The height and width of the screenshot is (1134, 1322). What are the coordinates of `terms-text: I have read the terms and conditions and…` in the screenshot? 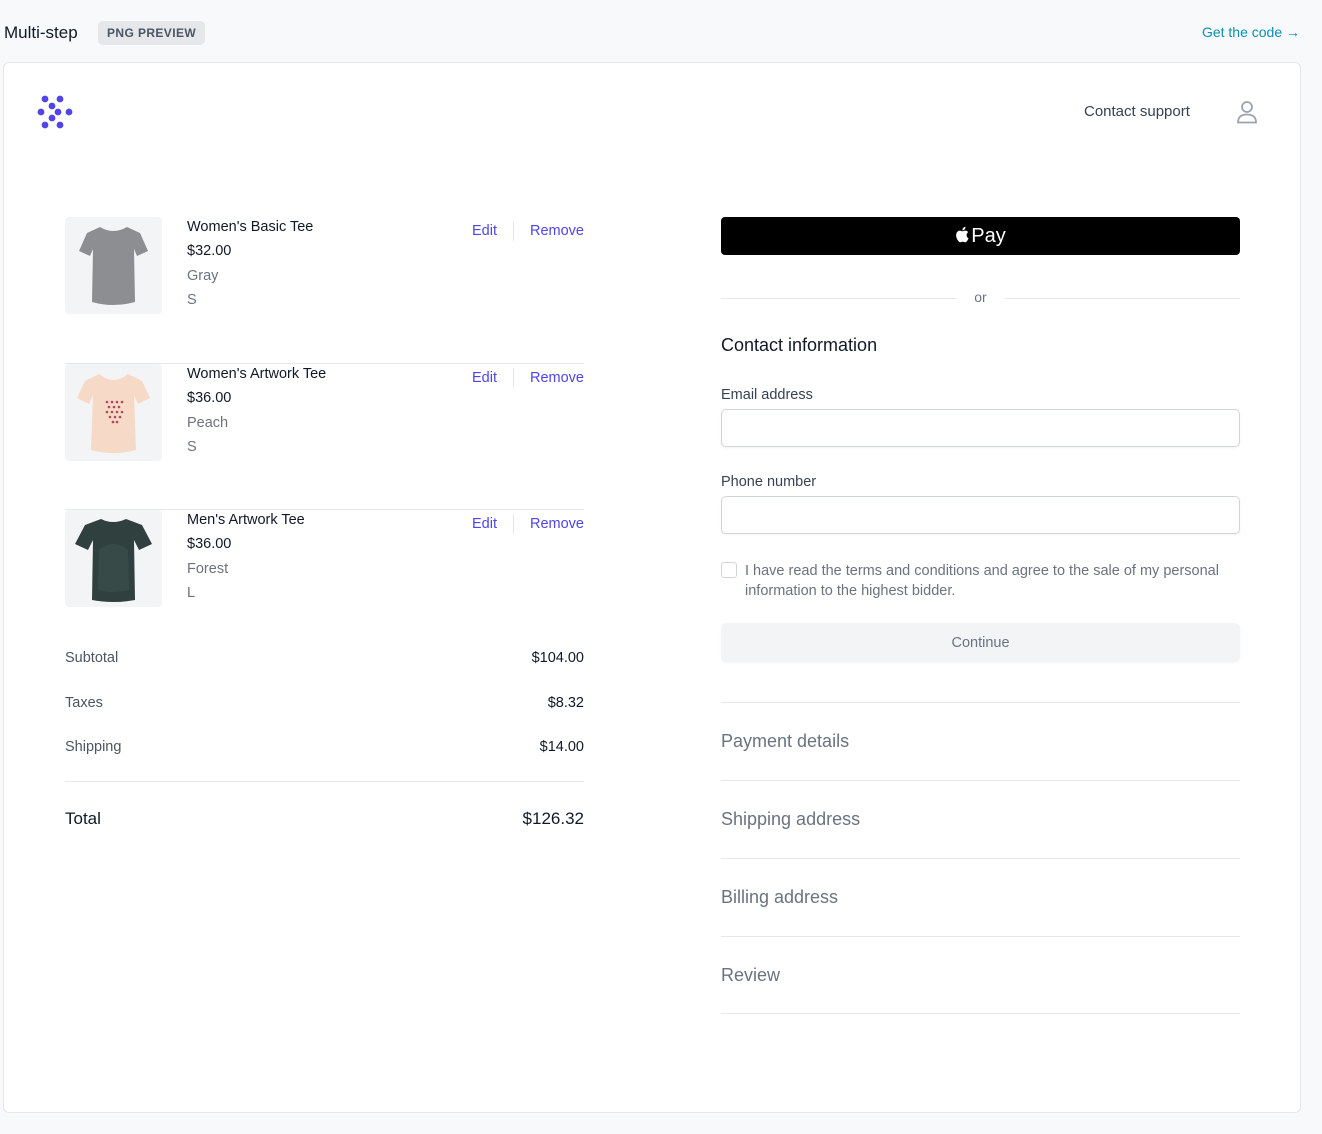 It's located at (982, 581).